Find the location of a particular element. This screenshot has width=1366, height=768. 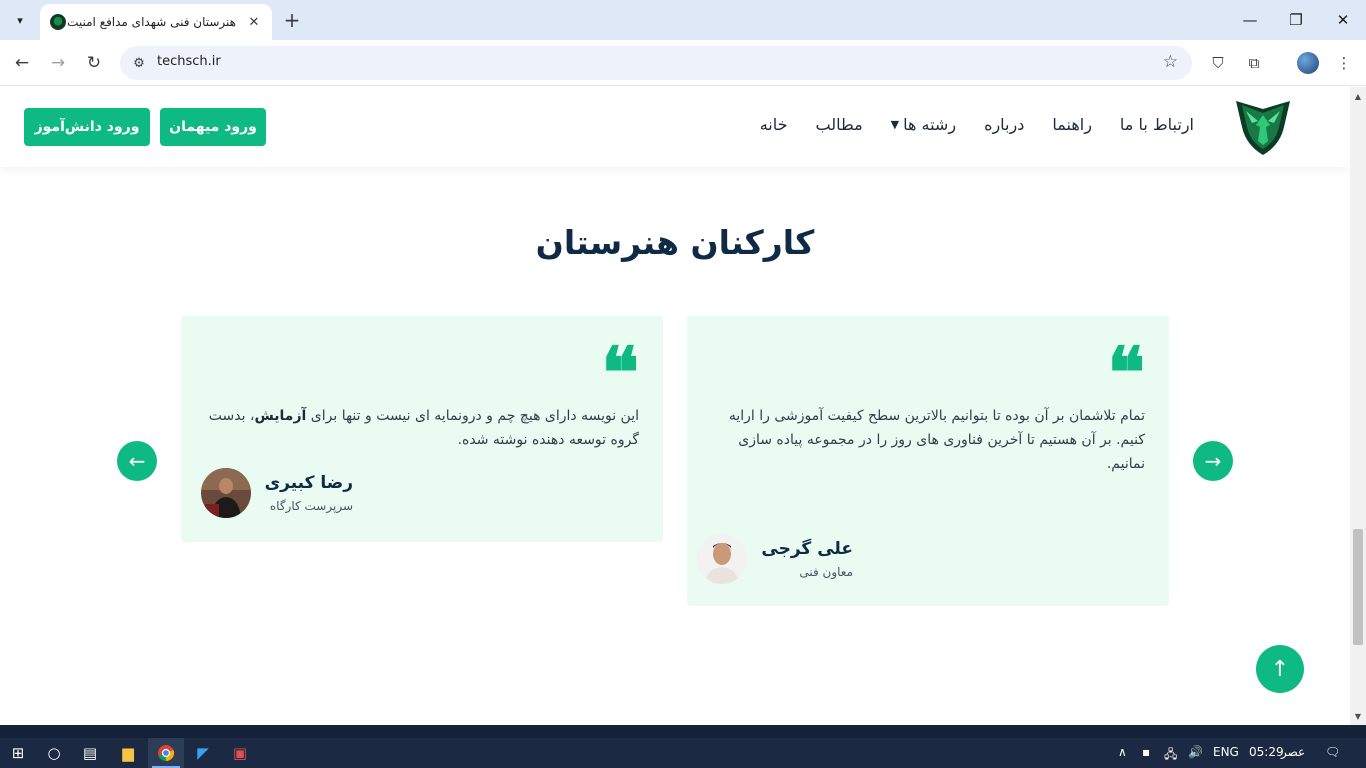

tab-close-icon: ✕ is located at coordinates (254, 22).